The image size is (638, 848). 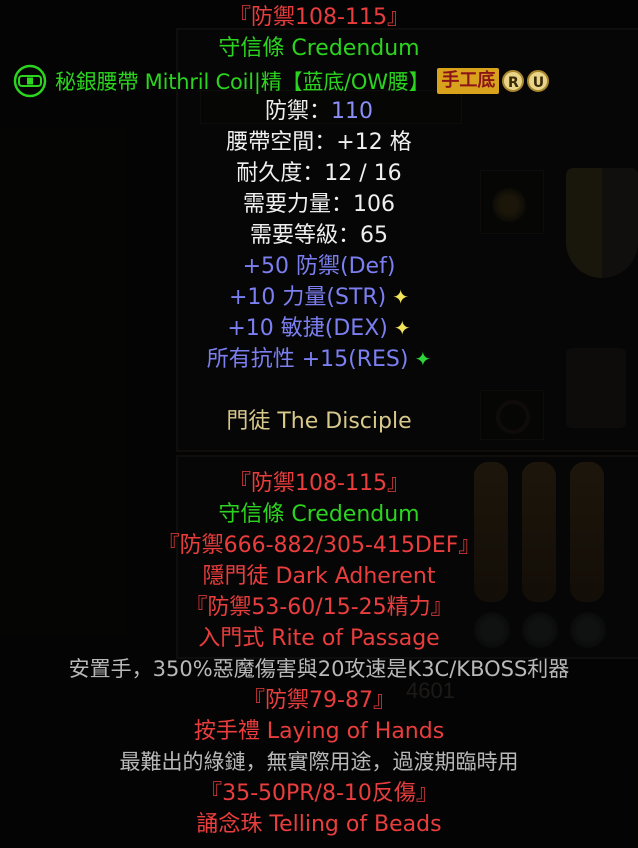 What do you see at coordinates (468, 80) in the screenshot?
I see `handmade-base-badge: 手工底` at bounding box center [468, 80].